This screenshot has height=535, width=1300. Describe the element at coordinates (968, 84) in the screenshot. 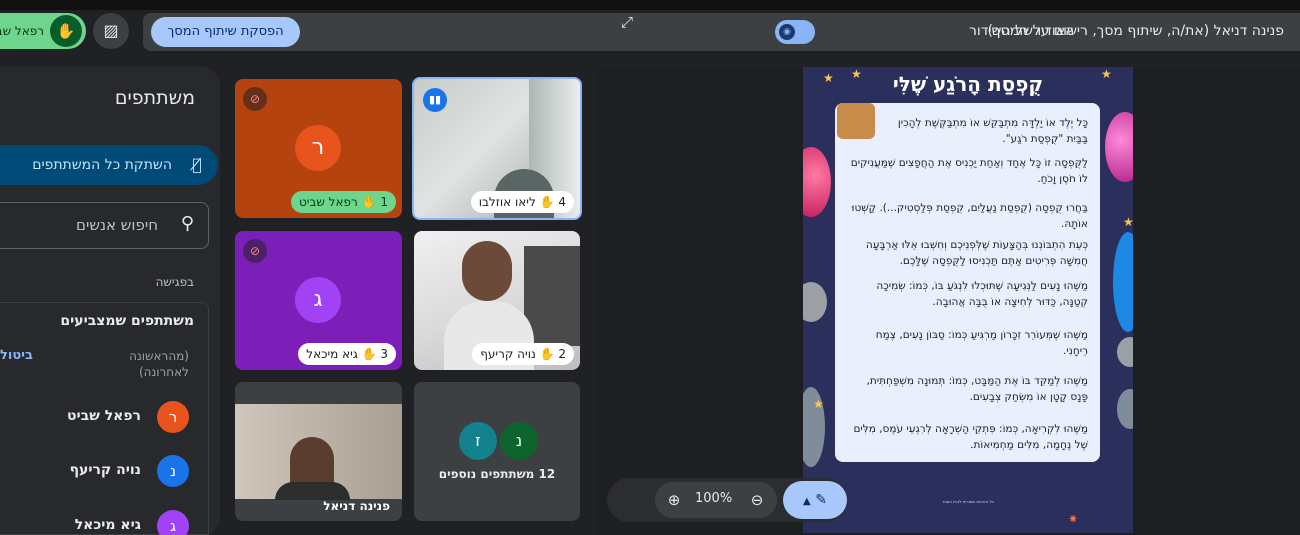

I see `slide-title: קֻפְסַת הָרֹגַע שֶׁלִּי` at that location.